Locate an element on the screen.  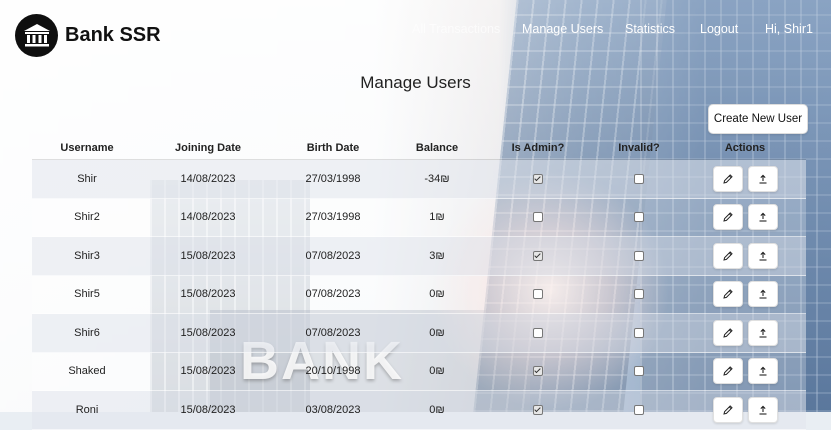
column-header-joining-date: Joining Date is located at coordinates (207, 148).